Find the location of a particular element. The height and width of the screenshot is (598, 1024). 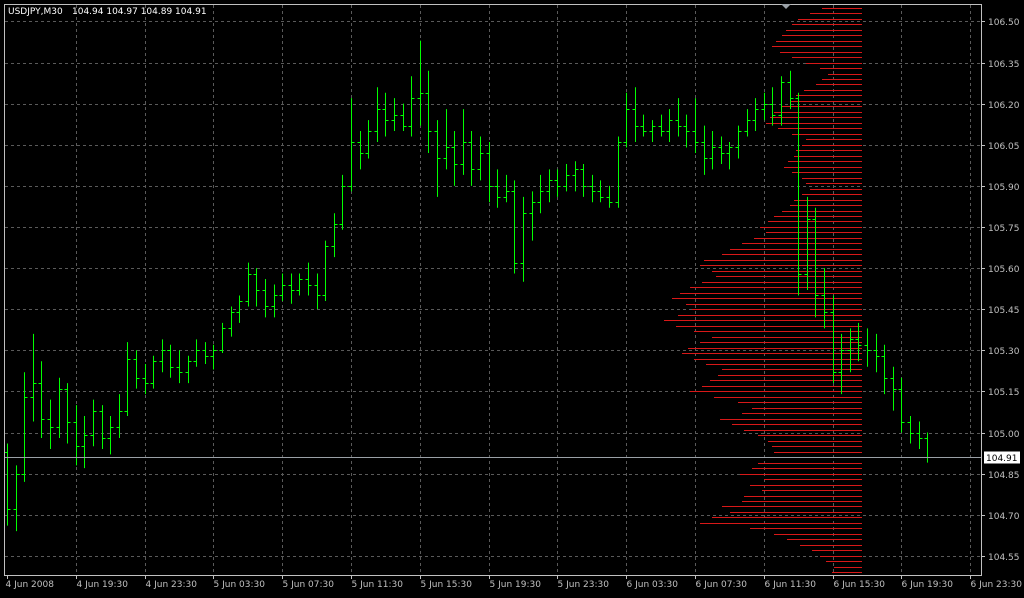

price-tick-label: 105.90 is located at coordinates (1004, 188).